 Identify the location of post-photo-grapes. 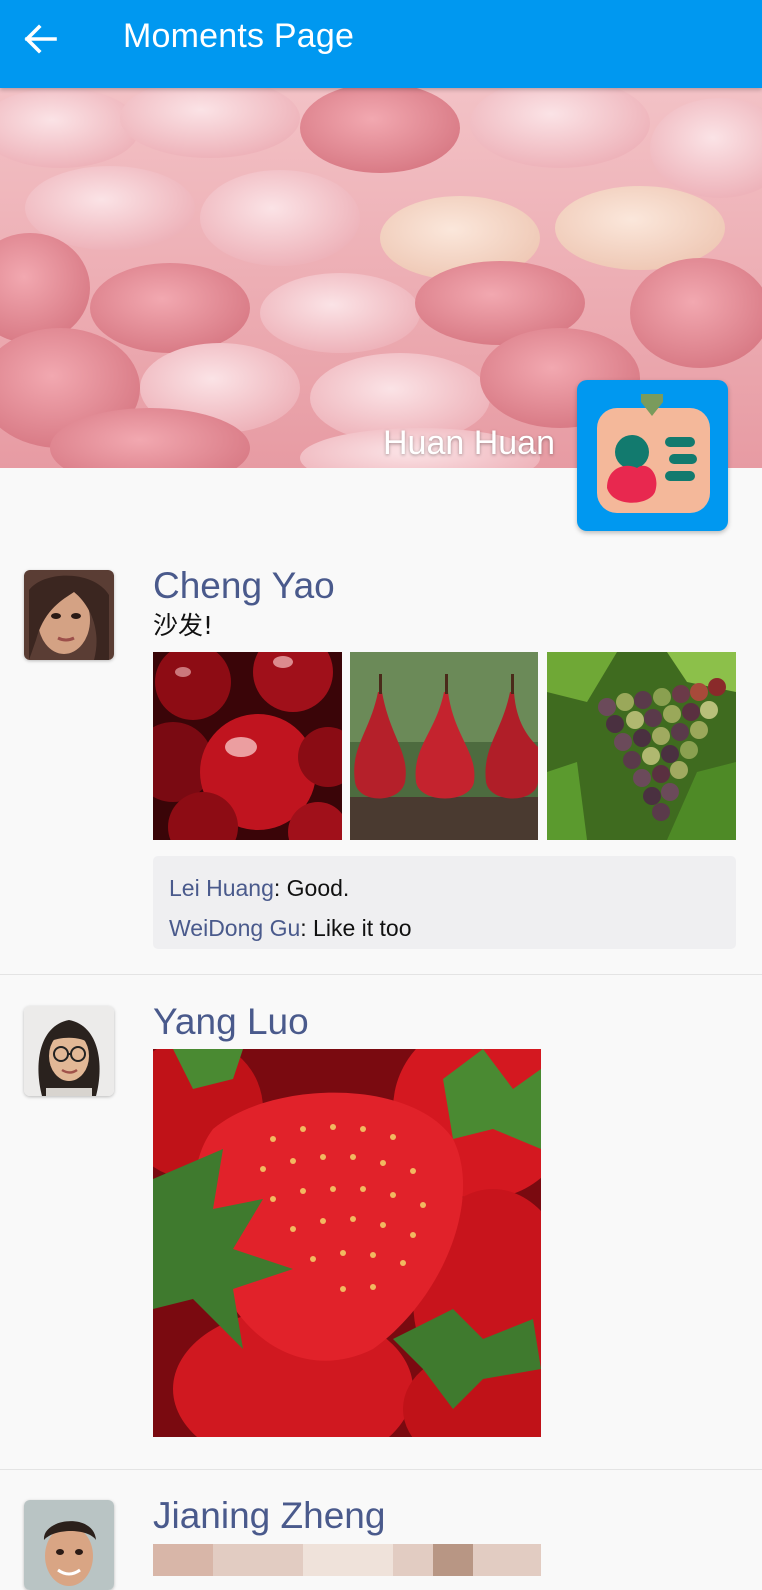
(641, 746).